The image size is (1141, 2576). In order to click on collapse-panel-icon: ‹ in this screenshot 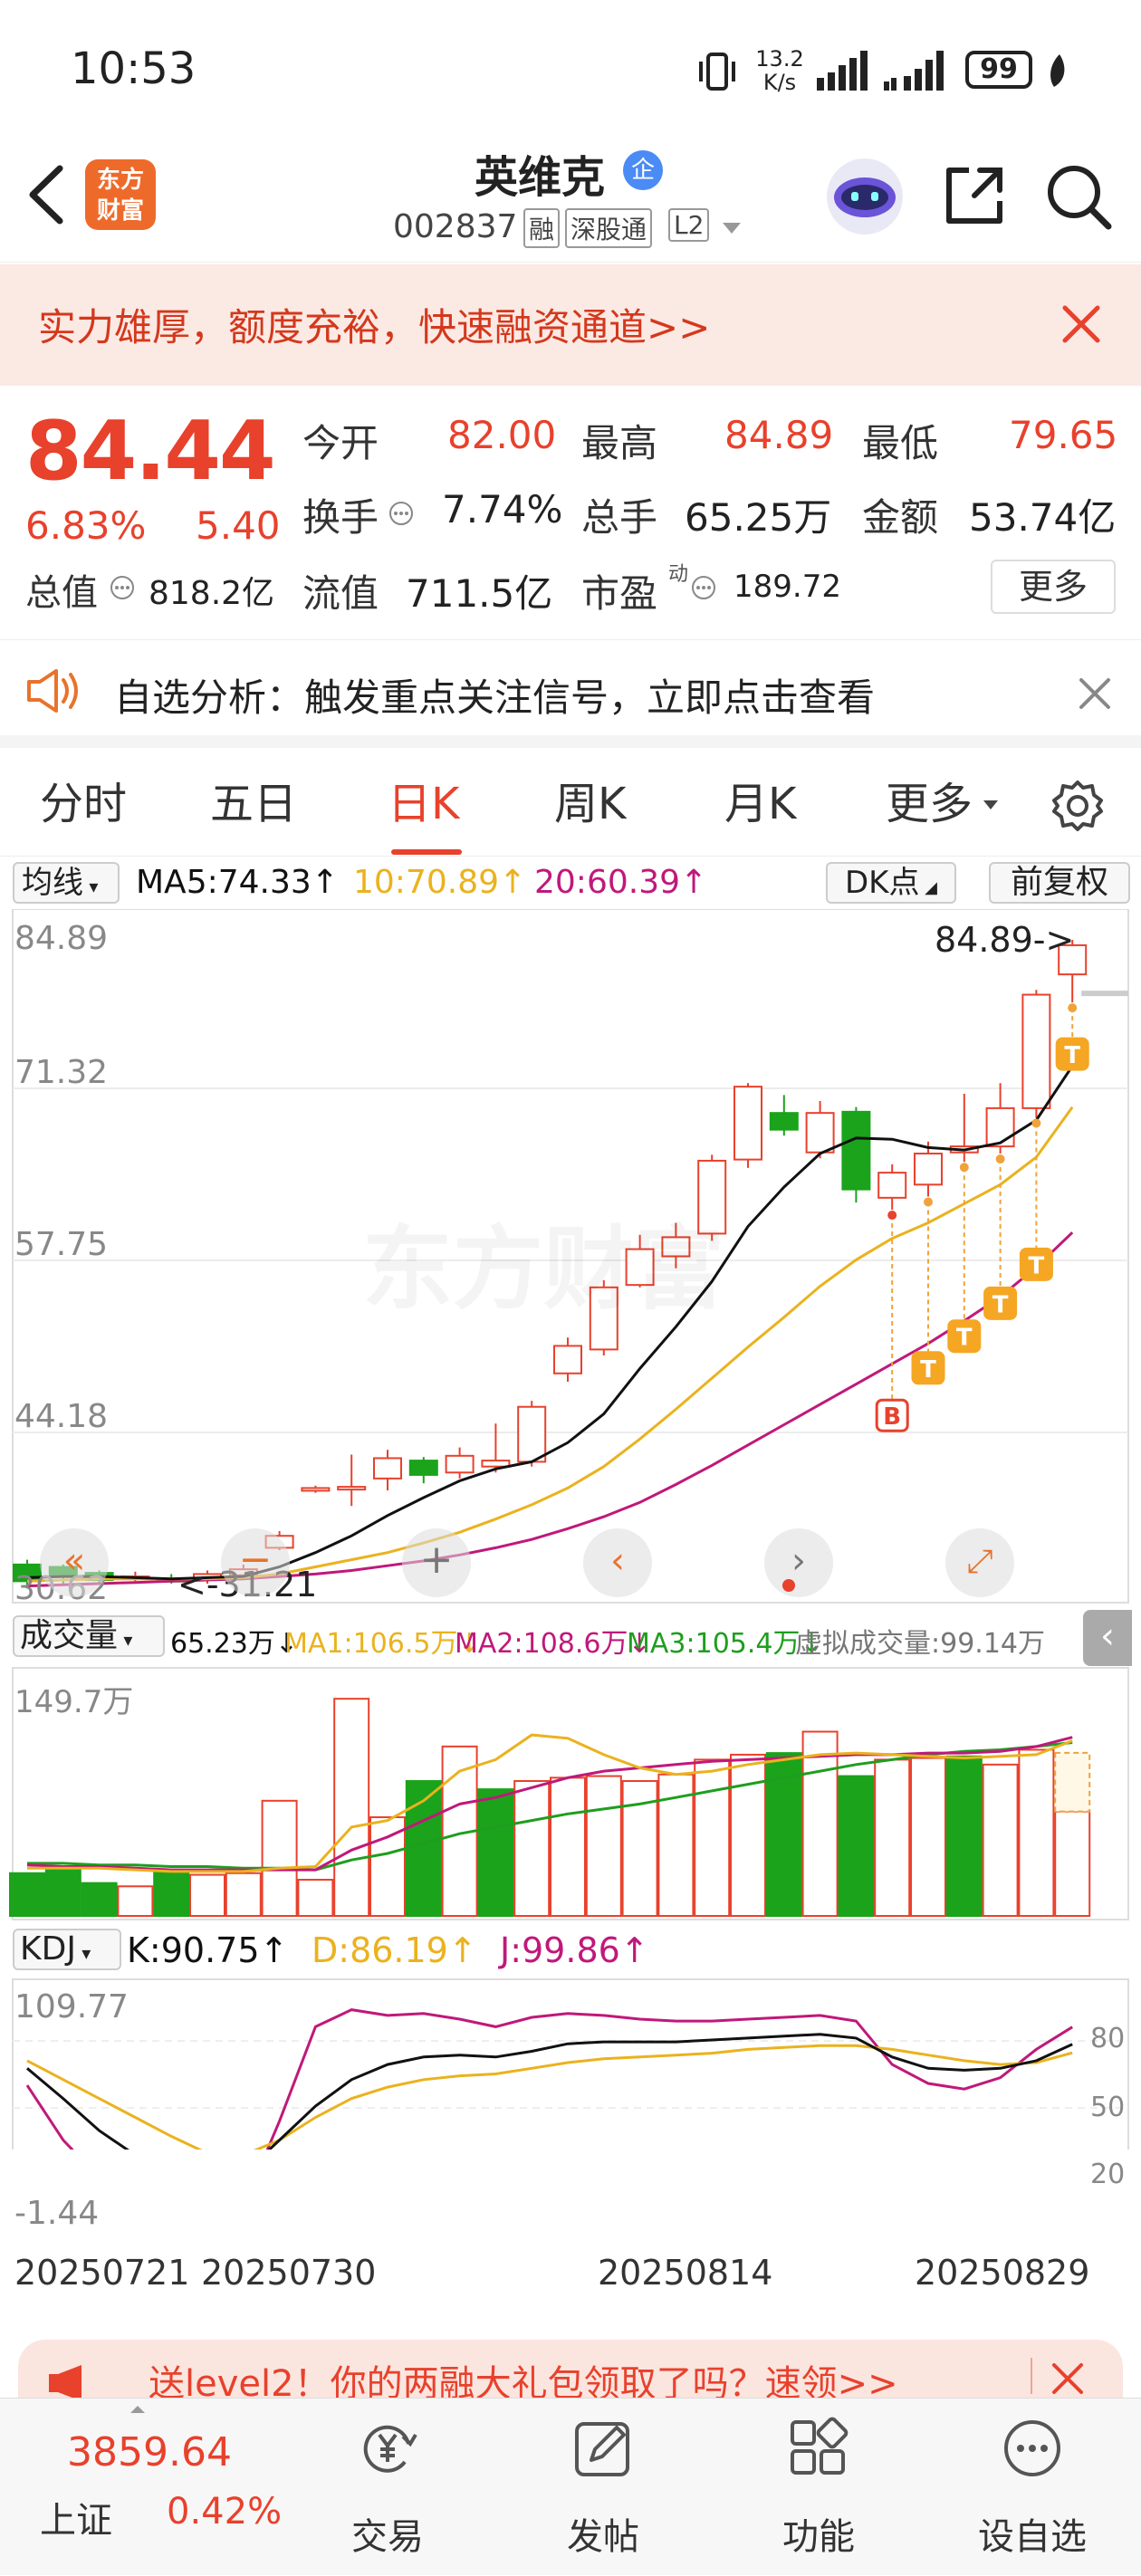, I will do `click(1108, 1638)`.